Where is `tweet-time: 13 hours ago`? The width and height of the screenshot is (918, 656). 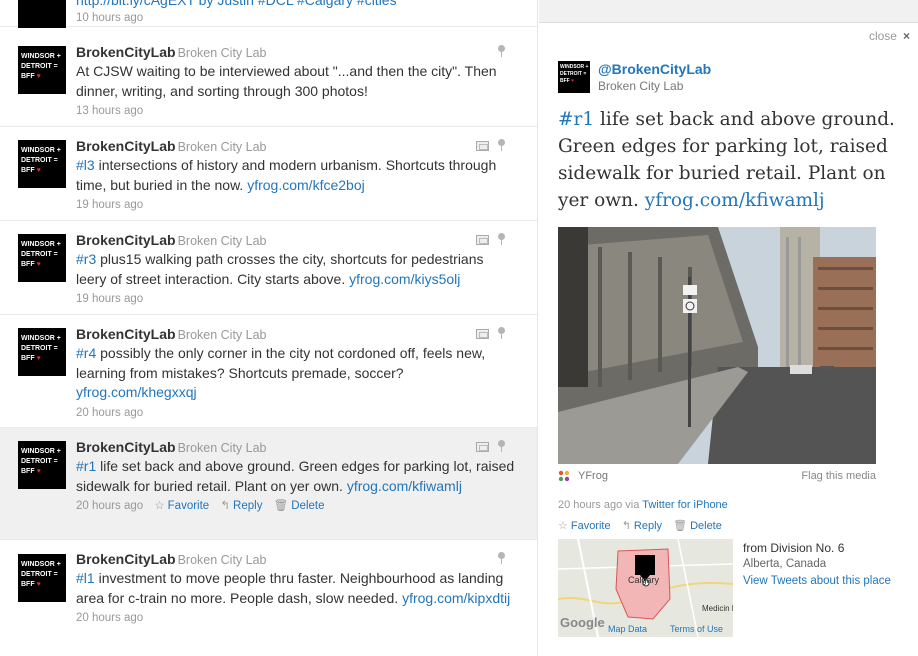 tweet-time: 13 hours ago is located at coordinates (296, 111).